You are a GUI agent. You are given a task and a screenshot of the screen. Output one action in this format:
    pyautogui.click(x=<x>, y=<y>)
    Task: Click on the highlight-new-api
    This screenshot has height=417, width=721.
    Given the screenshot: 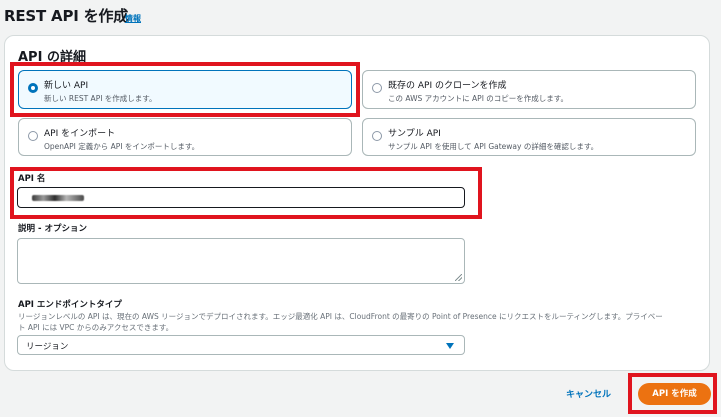 What is the action you would take?
    pyautogui.click(x=185, y=89)
    